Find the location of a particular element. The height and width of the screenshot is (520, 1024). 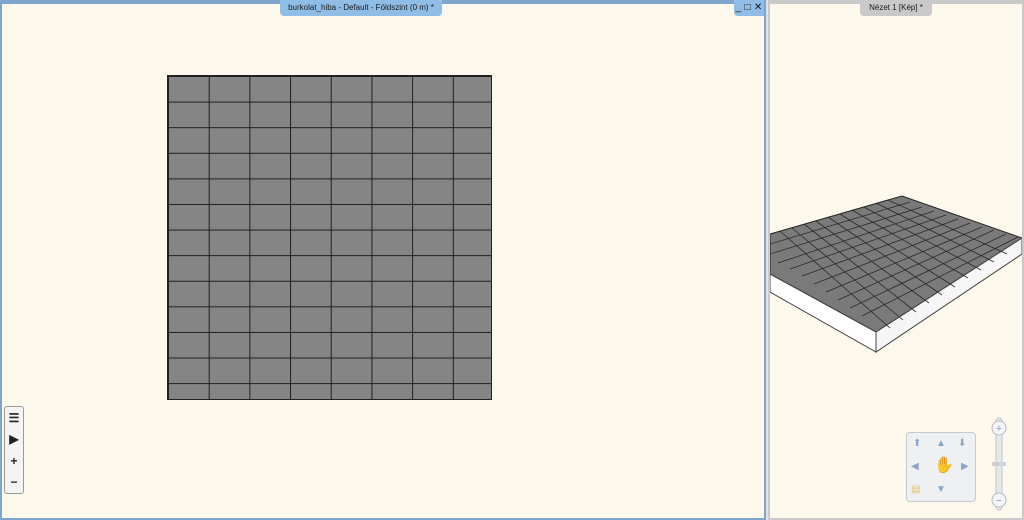

zoom-out-button: − is located at coordinates (13, 482).